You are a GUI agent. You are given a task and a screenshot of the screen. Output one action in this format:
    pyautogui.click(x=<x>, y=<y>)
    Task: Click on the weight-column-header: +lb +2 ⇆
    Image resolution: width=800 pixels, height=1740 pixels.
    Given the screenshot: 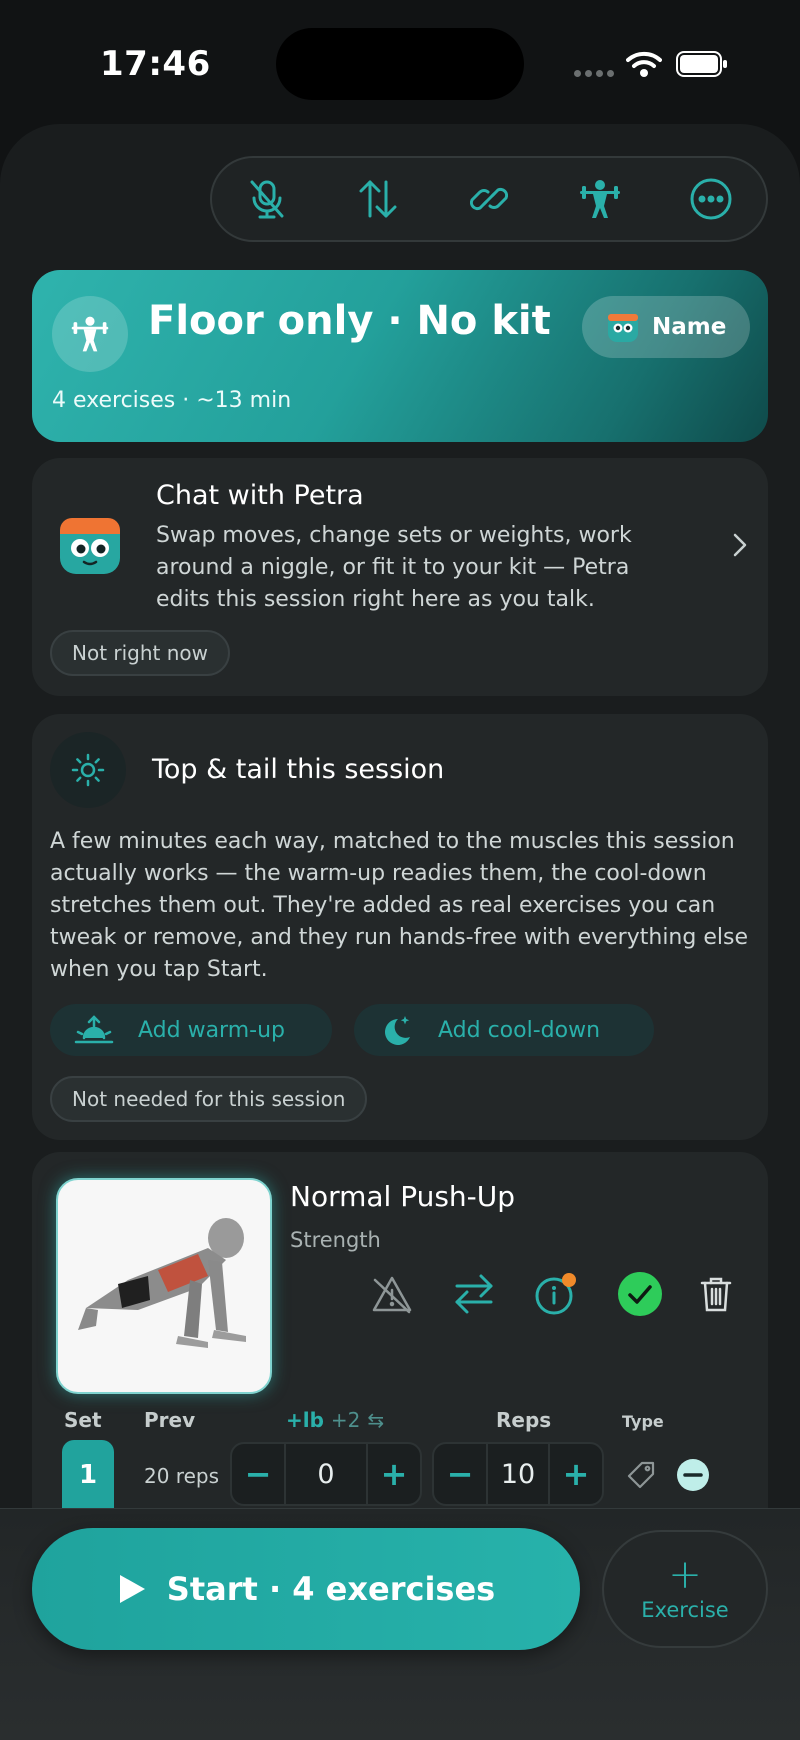 What is the action you would take?
    pyautogui.click(x=335, y=1420)
    